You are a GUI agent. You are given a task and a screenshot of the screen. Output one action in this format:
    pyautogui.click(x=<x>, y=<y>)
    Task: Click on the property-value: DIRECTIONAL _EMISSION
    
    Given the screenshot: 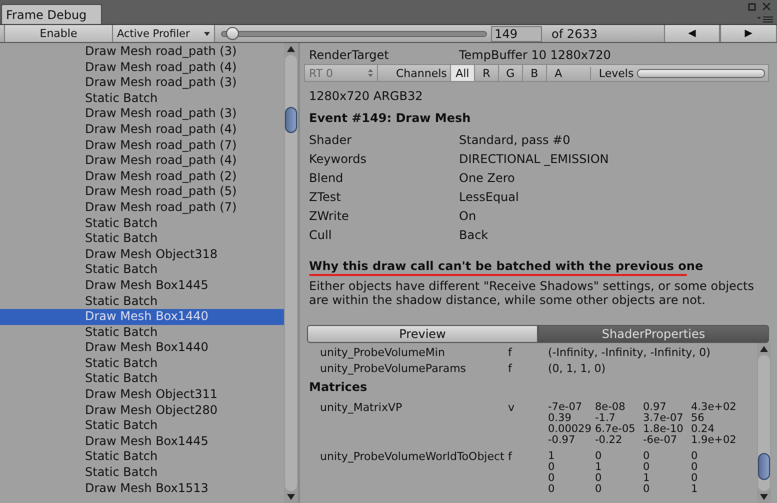 What is the action you would take?
    pyautogui.click(x=534, y=159)
    